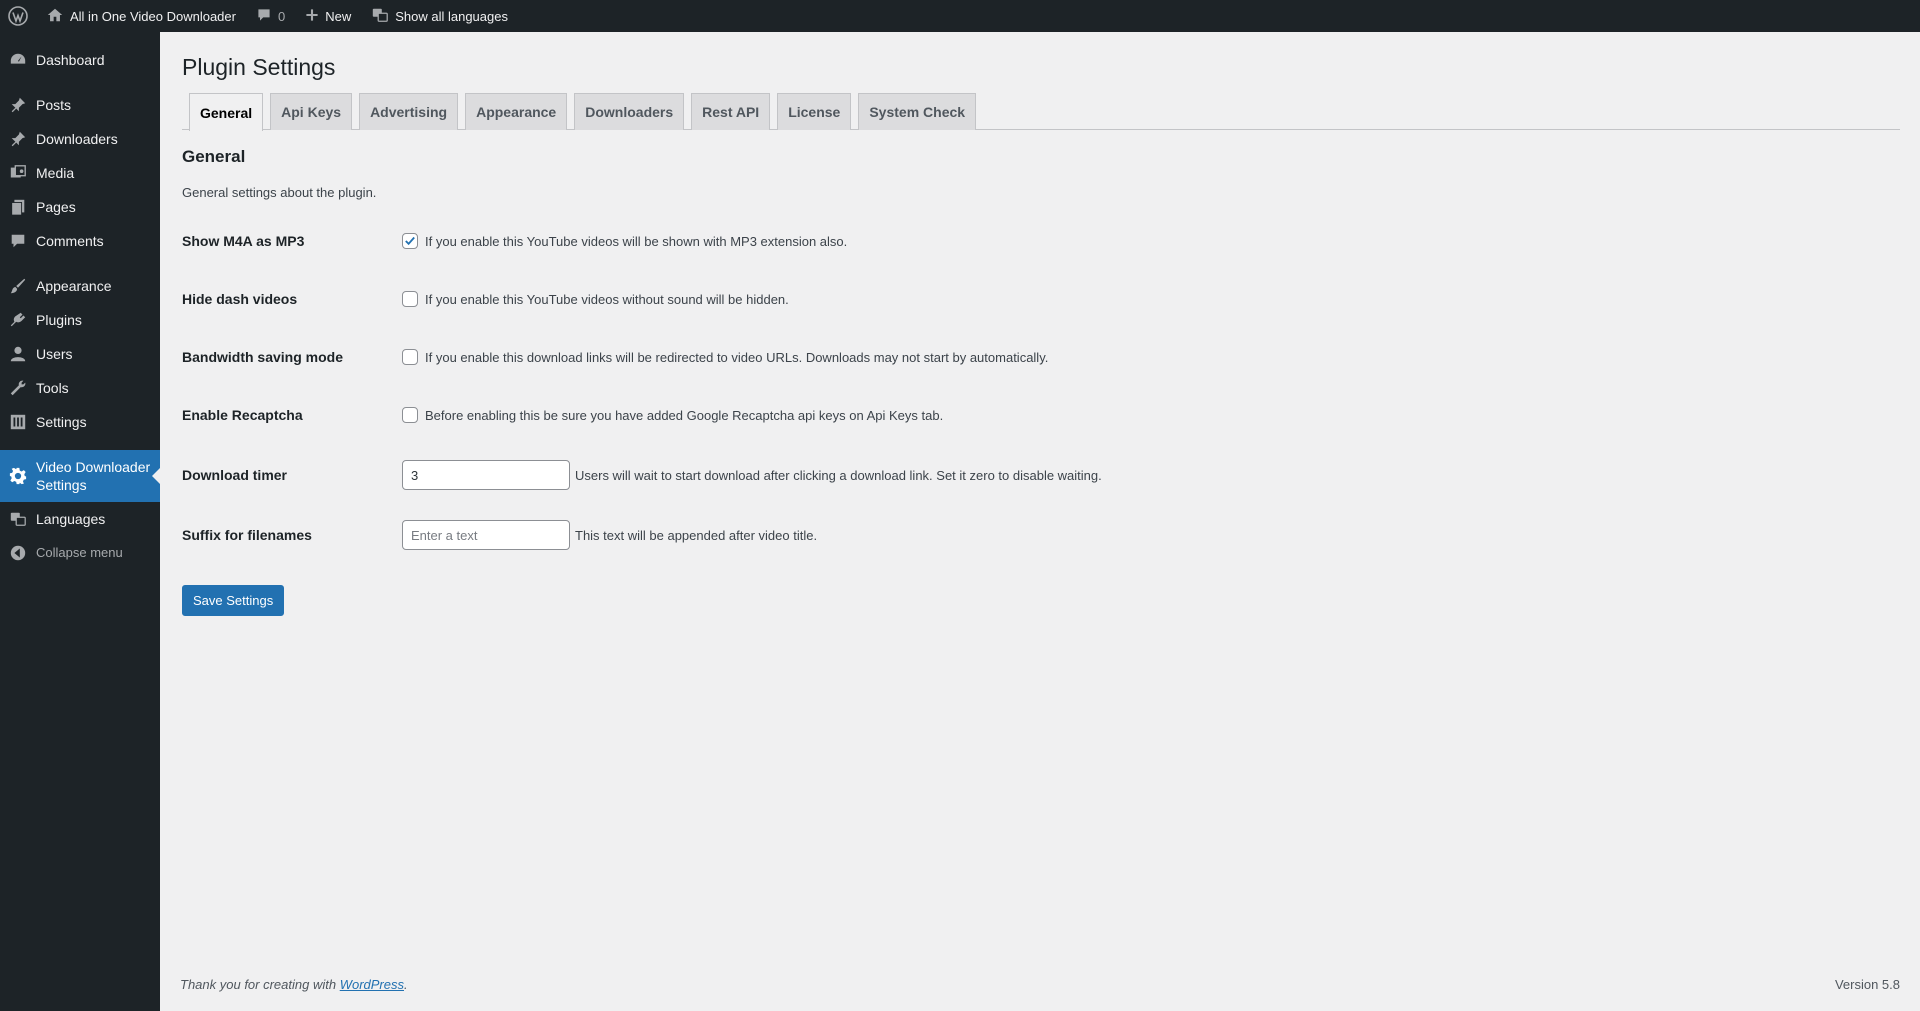  What do you see at coordinates (629, 111) in the screenshot?
I see `tab-downloaders: Downloaders` at bounding box center [629, 111].